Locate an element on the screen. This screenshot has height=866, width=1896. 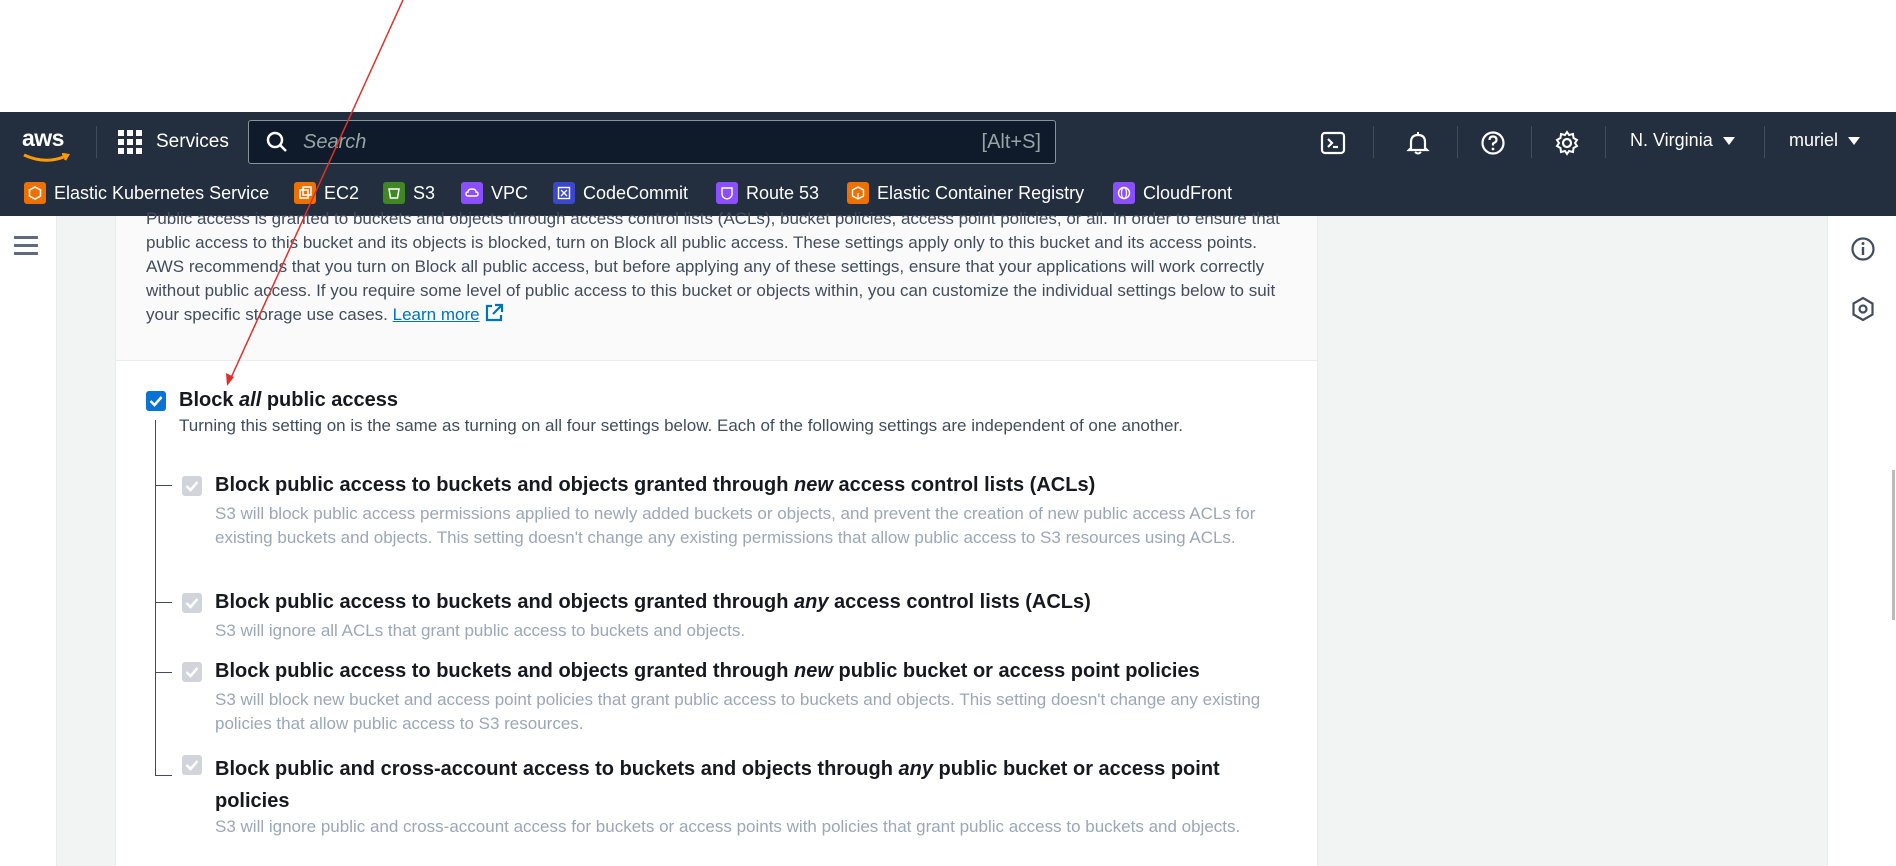
region-label: N. Virginia is located at coordinates (1671, 140).